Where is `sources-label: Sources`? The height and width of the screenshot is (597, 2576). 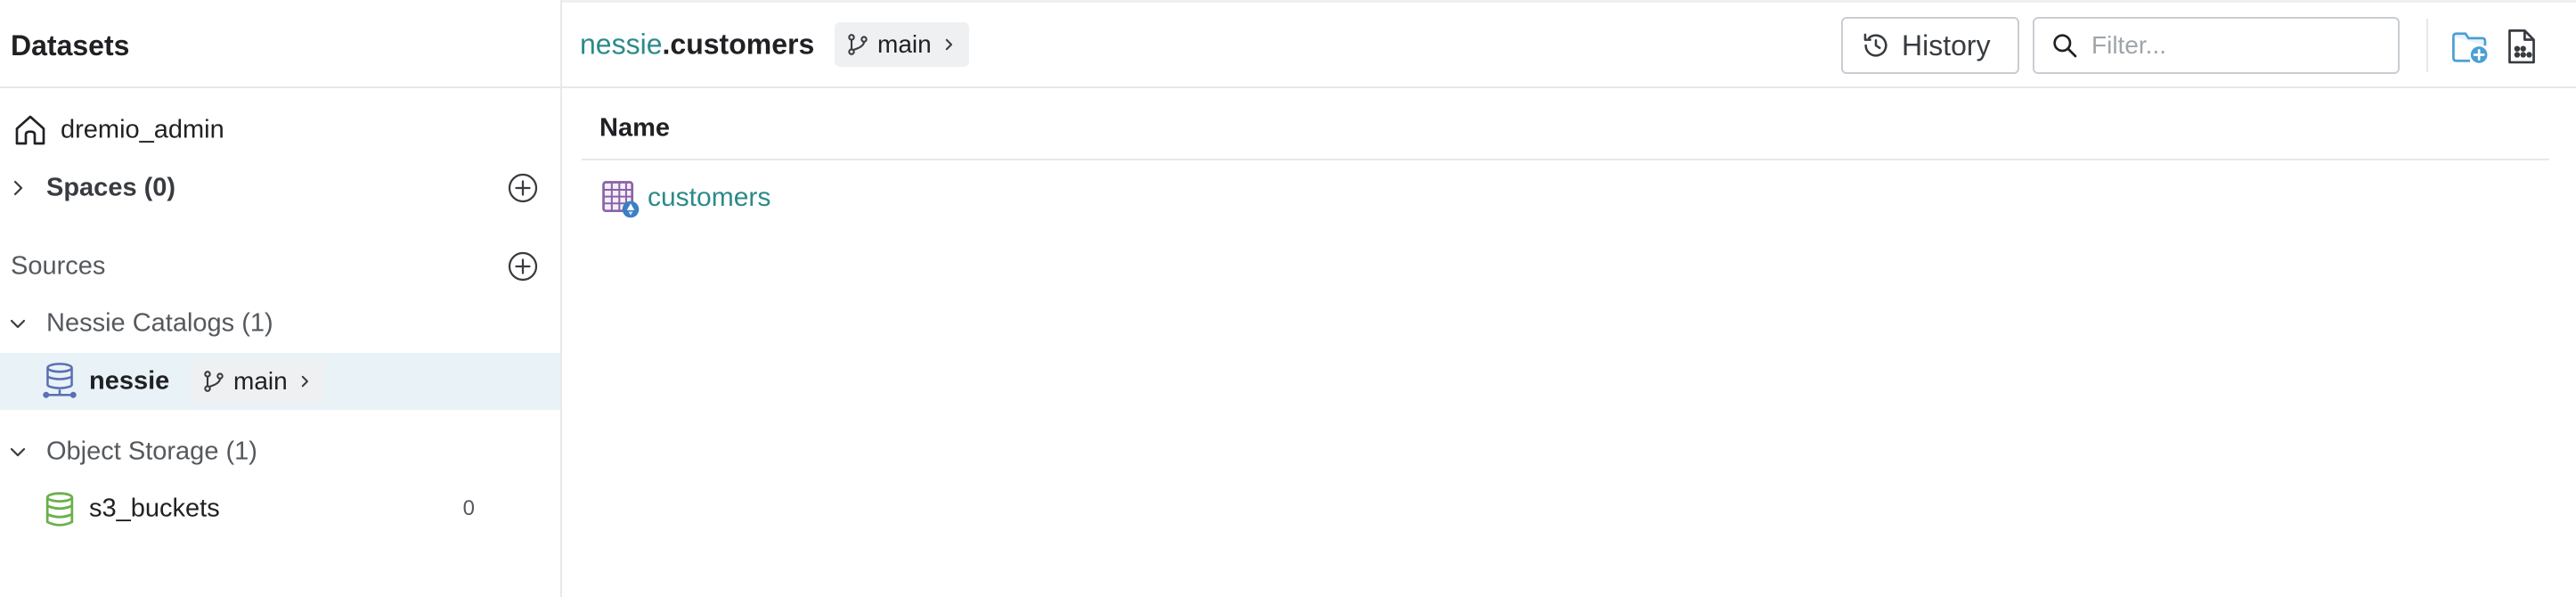 sources-label: Sources is located at coordinates (59, 266).